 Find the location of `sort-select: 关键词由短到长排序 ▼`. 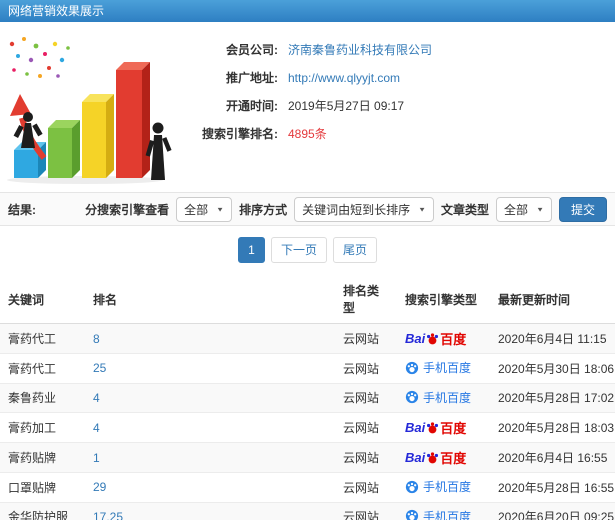

sort-select: 关键词由短到长排序 ▼ is located at coordinates (364, 209).